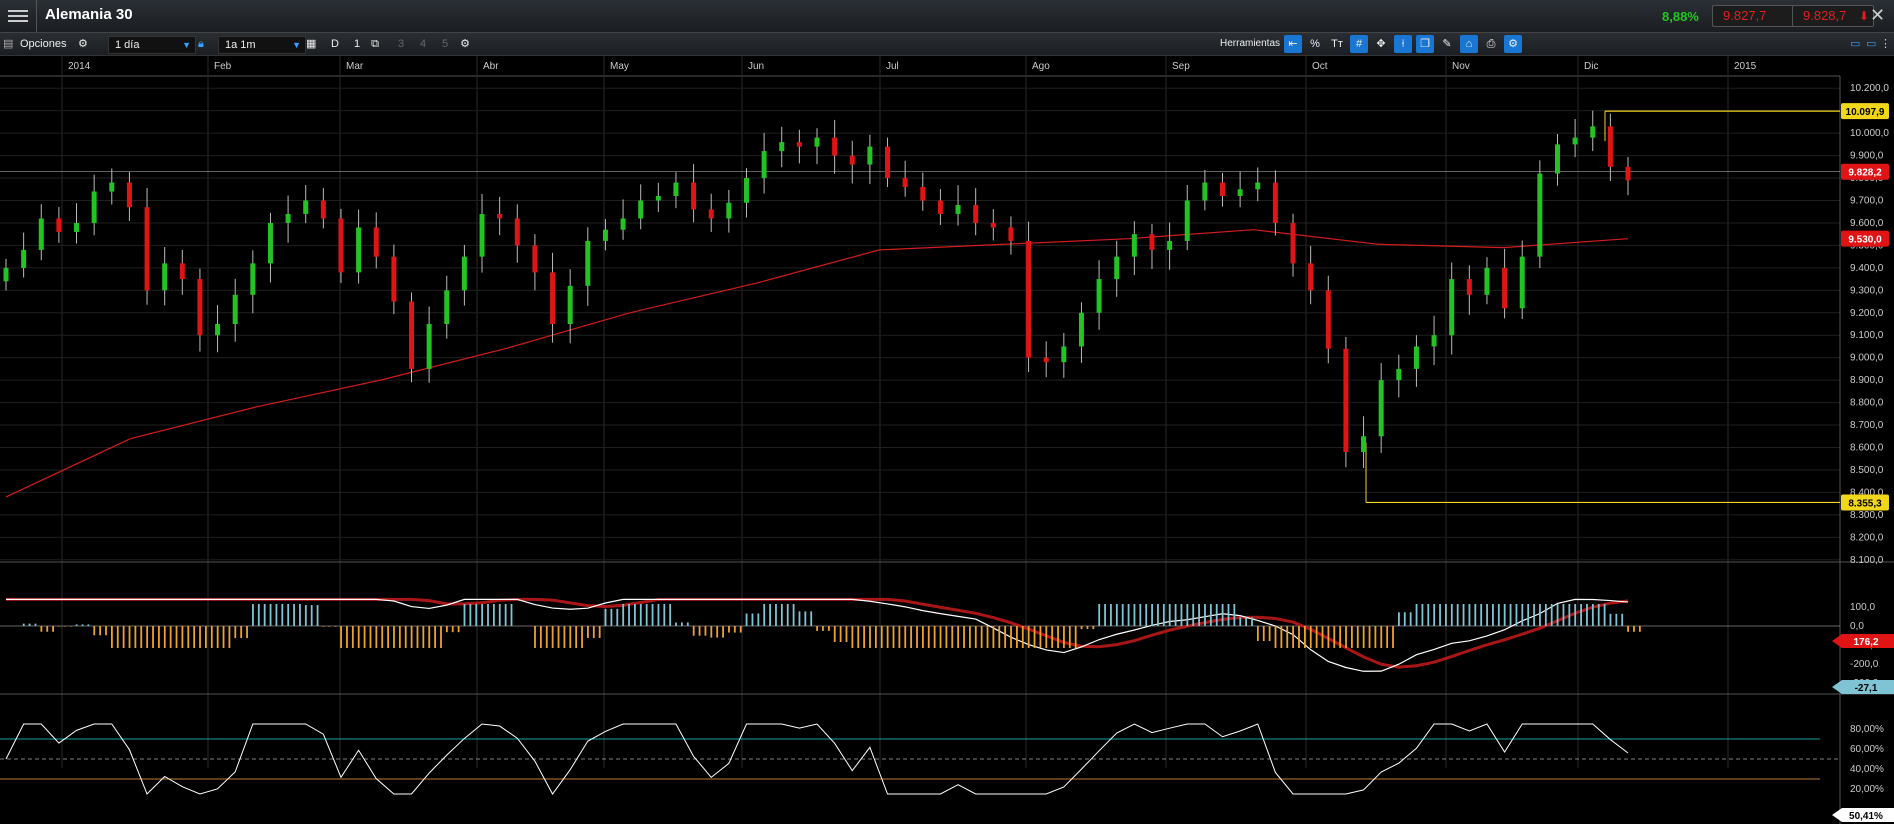 The height and width of the screenshot is (824, 1894). What do you see at coordinates (445, 44) in the screenshot?
I see `period-5-button: 5` at bounding box center [445, 44].